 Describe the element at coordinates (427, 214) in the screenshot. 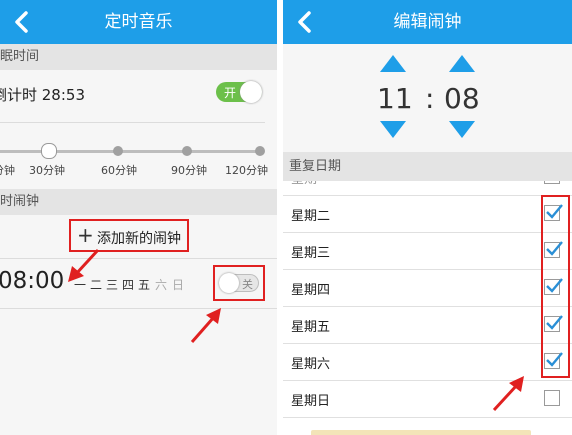

I see `repeat-day-row: 星期二` at that location.